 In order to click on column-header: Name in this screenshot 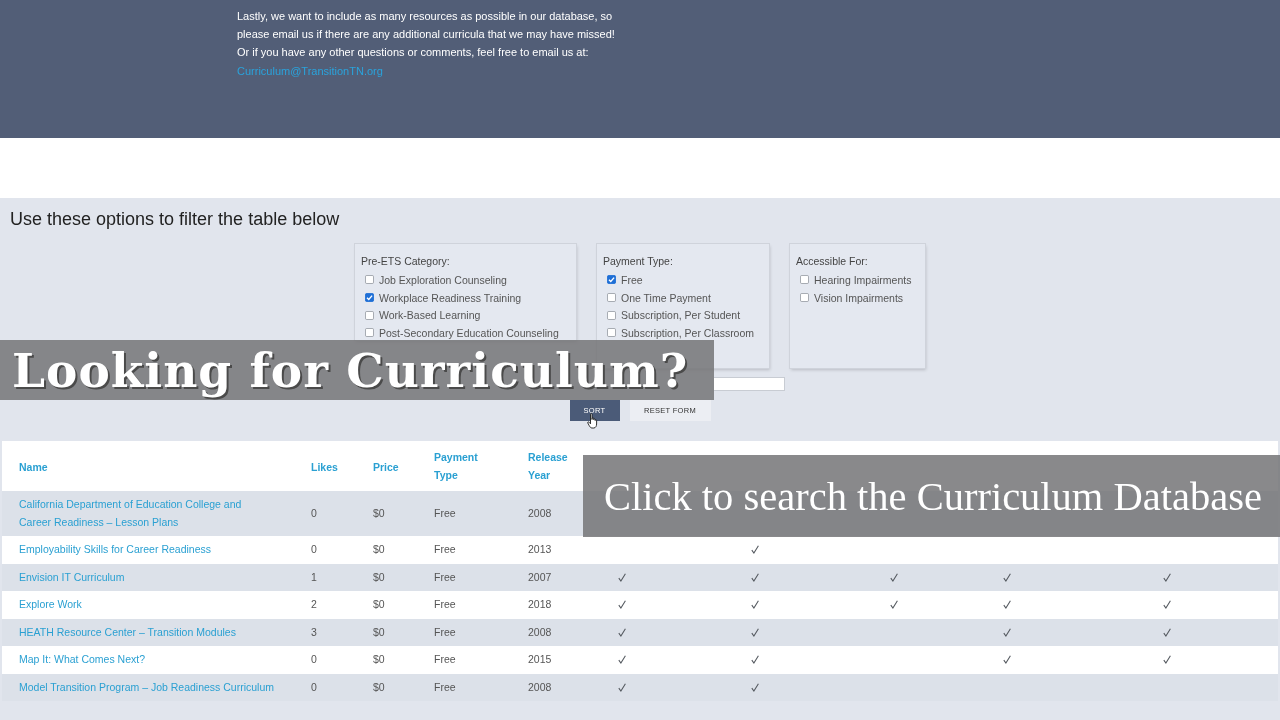, I will do `click(33, 466)`.